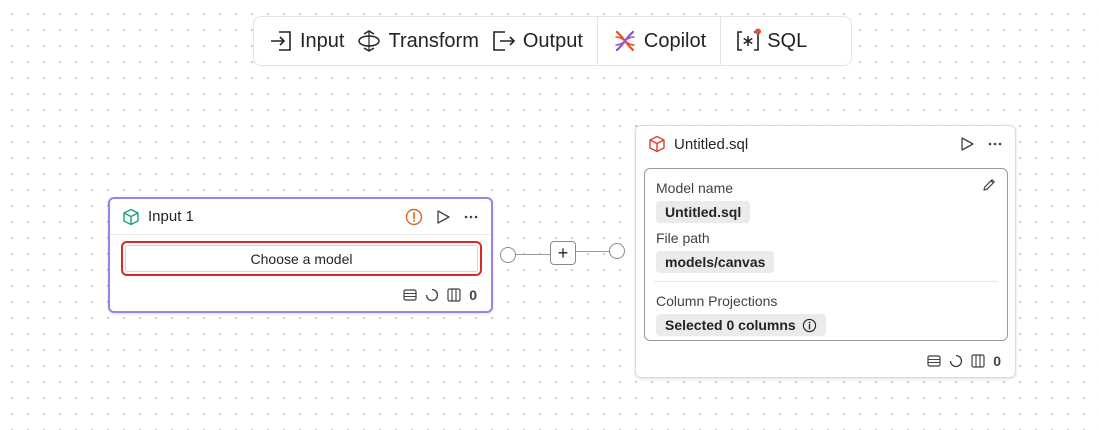 Image resolution: width=1099 pixels, height=430 pixels. Describe the element at coordinates (703, 212) in the screenshot. I see `model-name-value: Untitled.sql` at that location.